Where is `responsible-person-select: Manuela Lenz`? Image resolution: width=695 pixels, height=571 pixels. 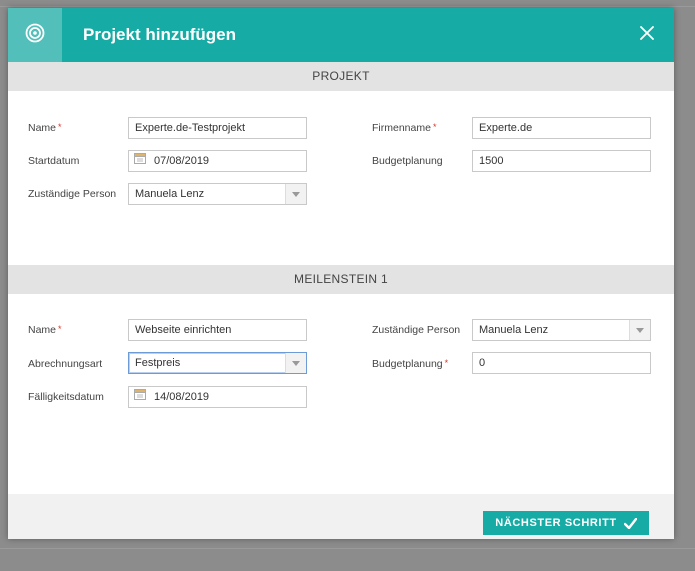
responsible-person-select: Manuela Lenz is located at coordinates (217, 194).